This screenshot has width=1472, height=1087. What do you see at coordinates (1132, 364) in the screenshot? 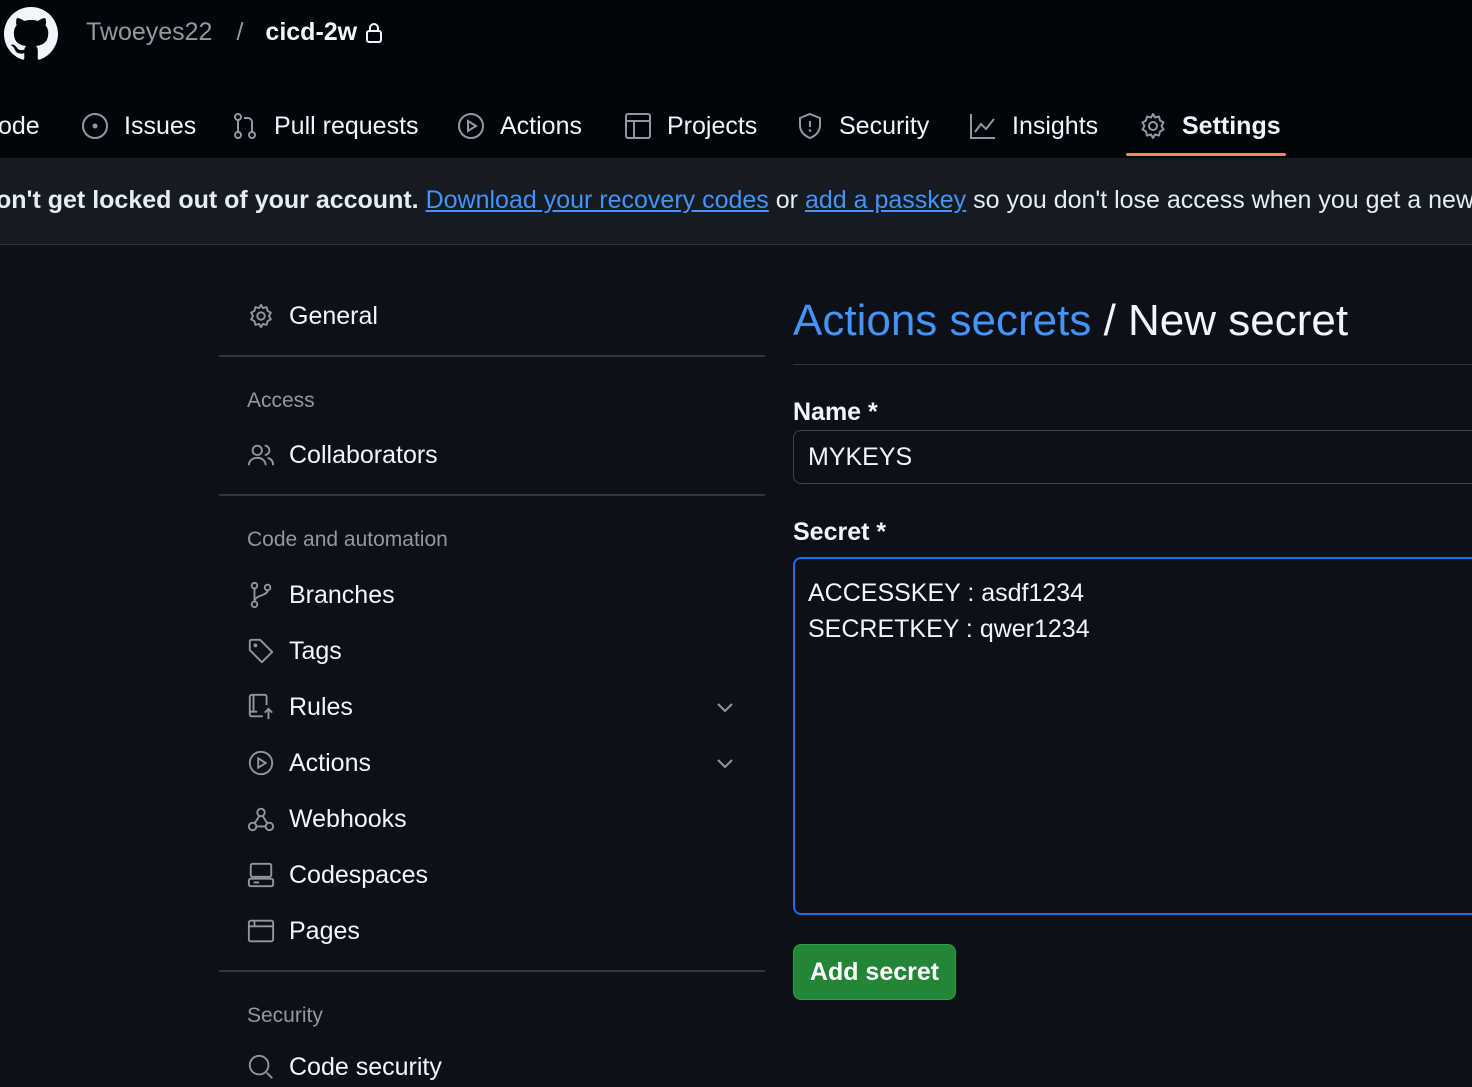
I see `title-divider` at bounding box center [1132, 364].